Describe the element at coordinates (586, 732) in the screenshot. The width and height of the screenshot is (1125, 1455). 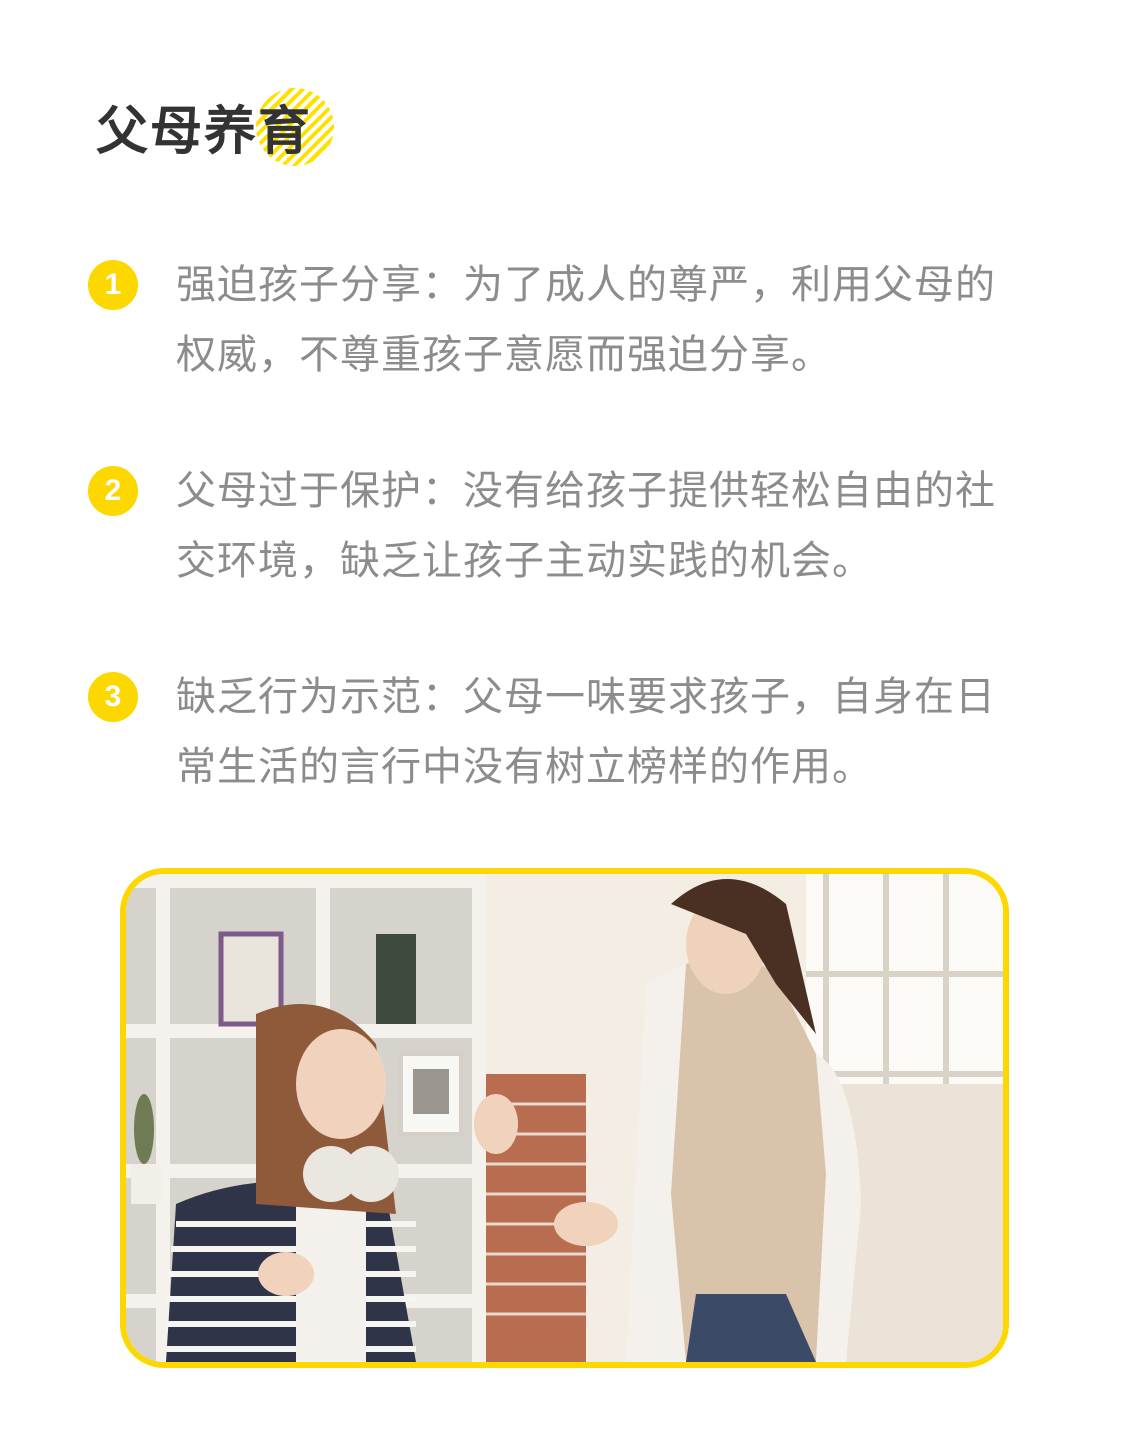
I see `list-item-text: 缺乏行为示范：父母一味要求孩子，自身在日常生活的言行中没有树立榜样的作用。` at that location.